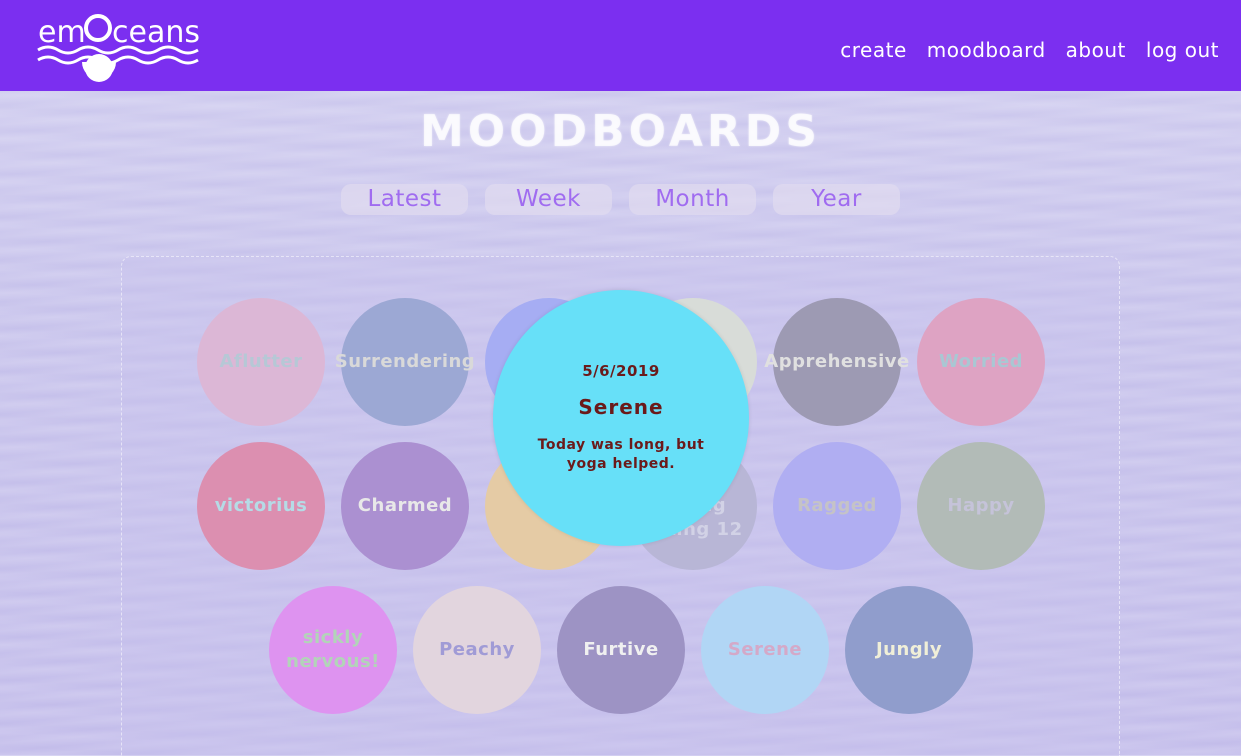 Image resolution: width=1241 pixels, height=756 pixels. I want to click on mood-label: Charmed, so click(405, 505).